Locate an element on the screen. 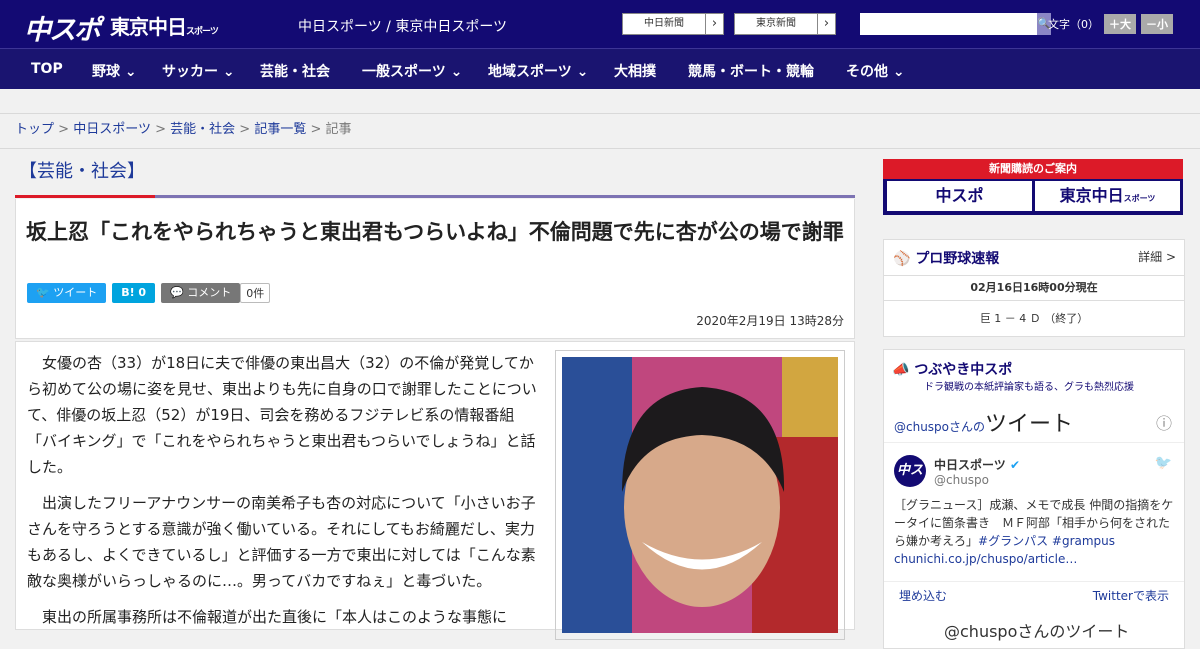  chunichi-label: 中日新聞 is located at coordinates (664, 23).